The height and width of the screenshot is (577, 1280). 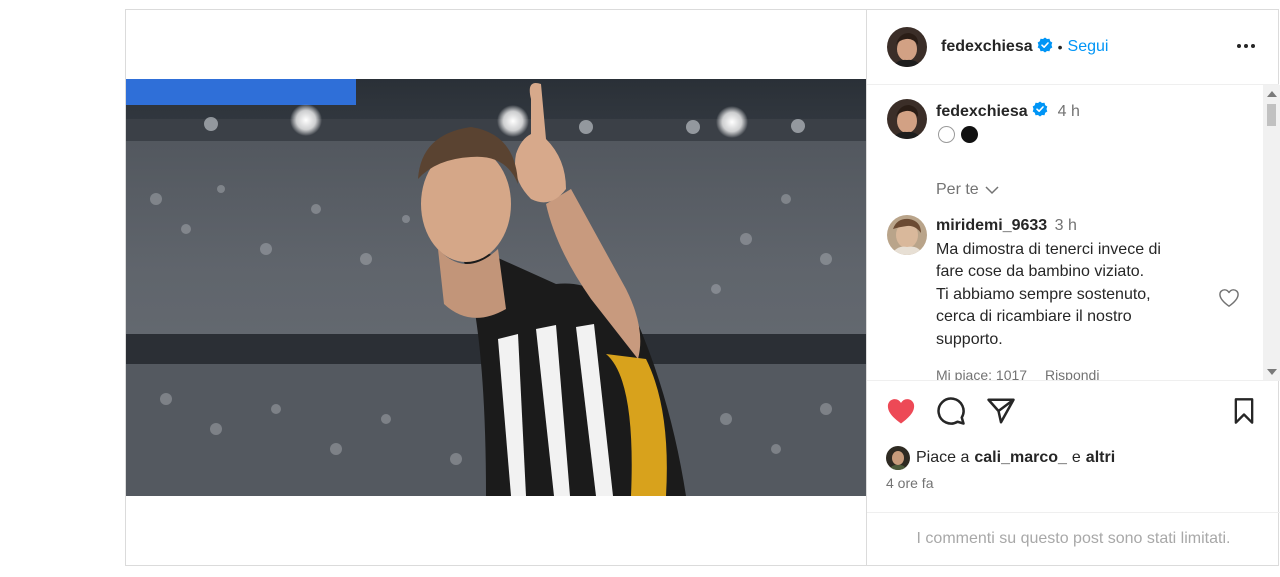 What do you see at coordinates (1034, 317) in the screenshot?
I see `comment-text-line: cerca di ricambiare il nostro` at bounding box center [1034, 317].